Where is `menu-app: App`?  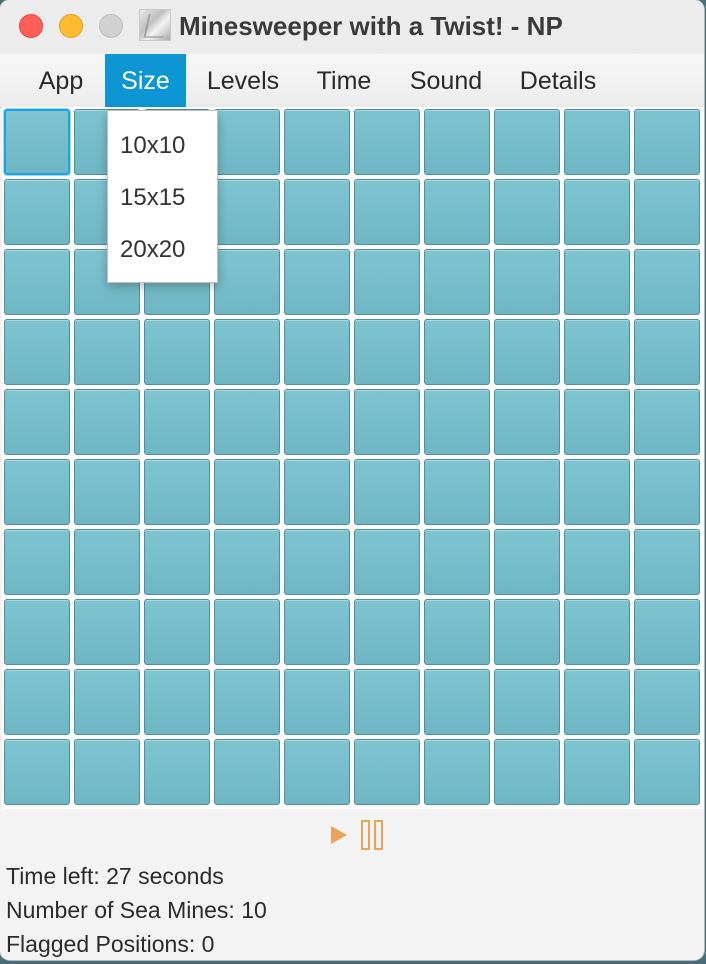 menu-app: App is located at coordinates (61, 80).